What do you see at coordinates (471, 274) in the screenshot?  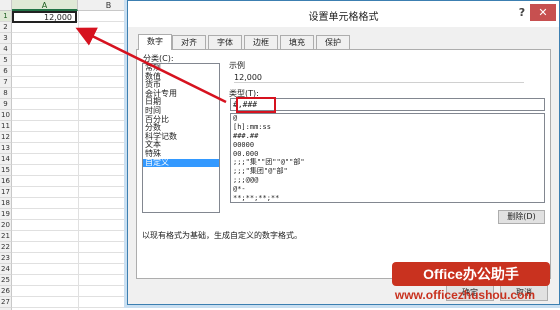 I see `watermark-badge: Office办公助手` at bounding box center [471, 274].